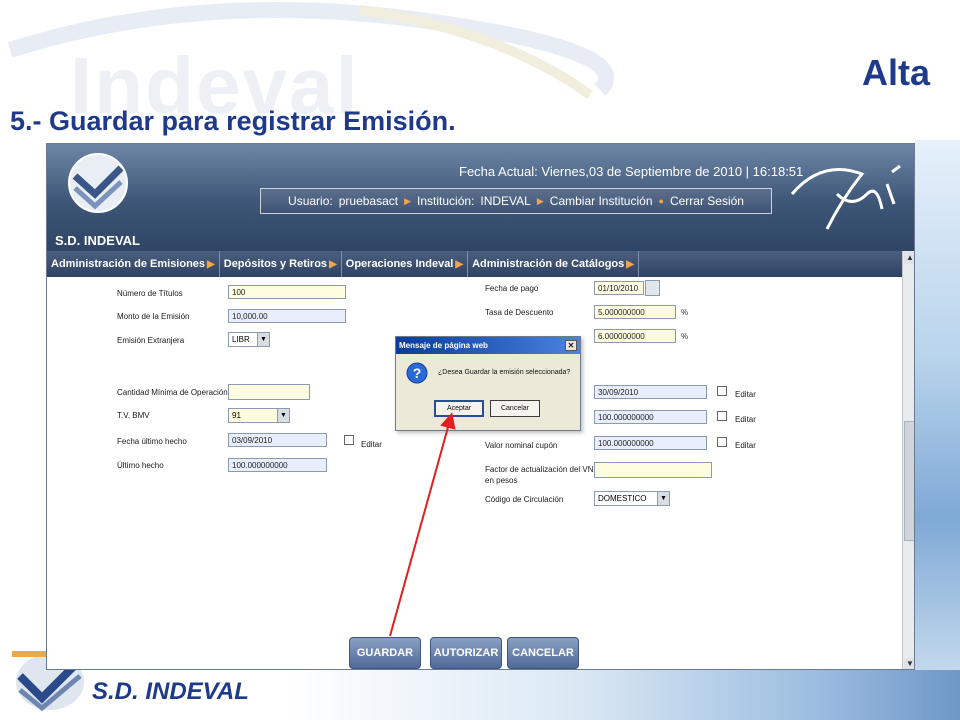 This screenshot has height=720, width=960. What do you see at coordinates (512, 288) in the screenshot?
I see `fecha-pago-label: Fecha de pago` at bounding box center [512, 288].